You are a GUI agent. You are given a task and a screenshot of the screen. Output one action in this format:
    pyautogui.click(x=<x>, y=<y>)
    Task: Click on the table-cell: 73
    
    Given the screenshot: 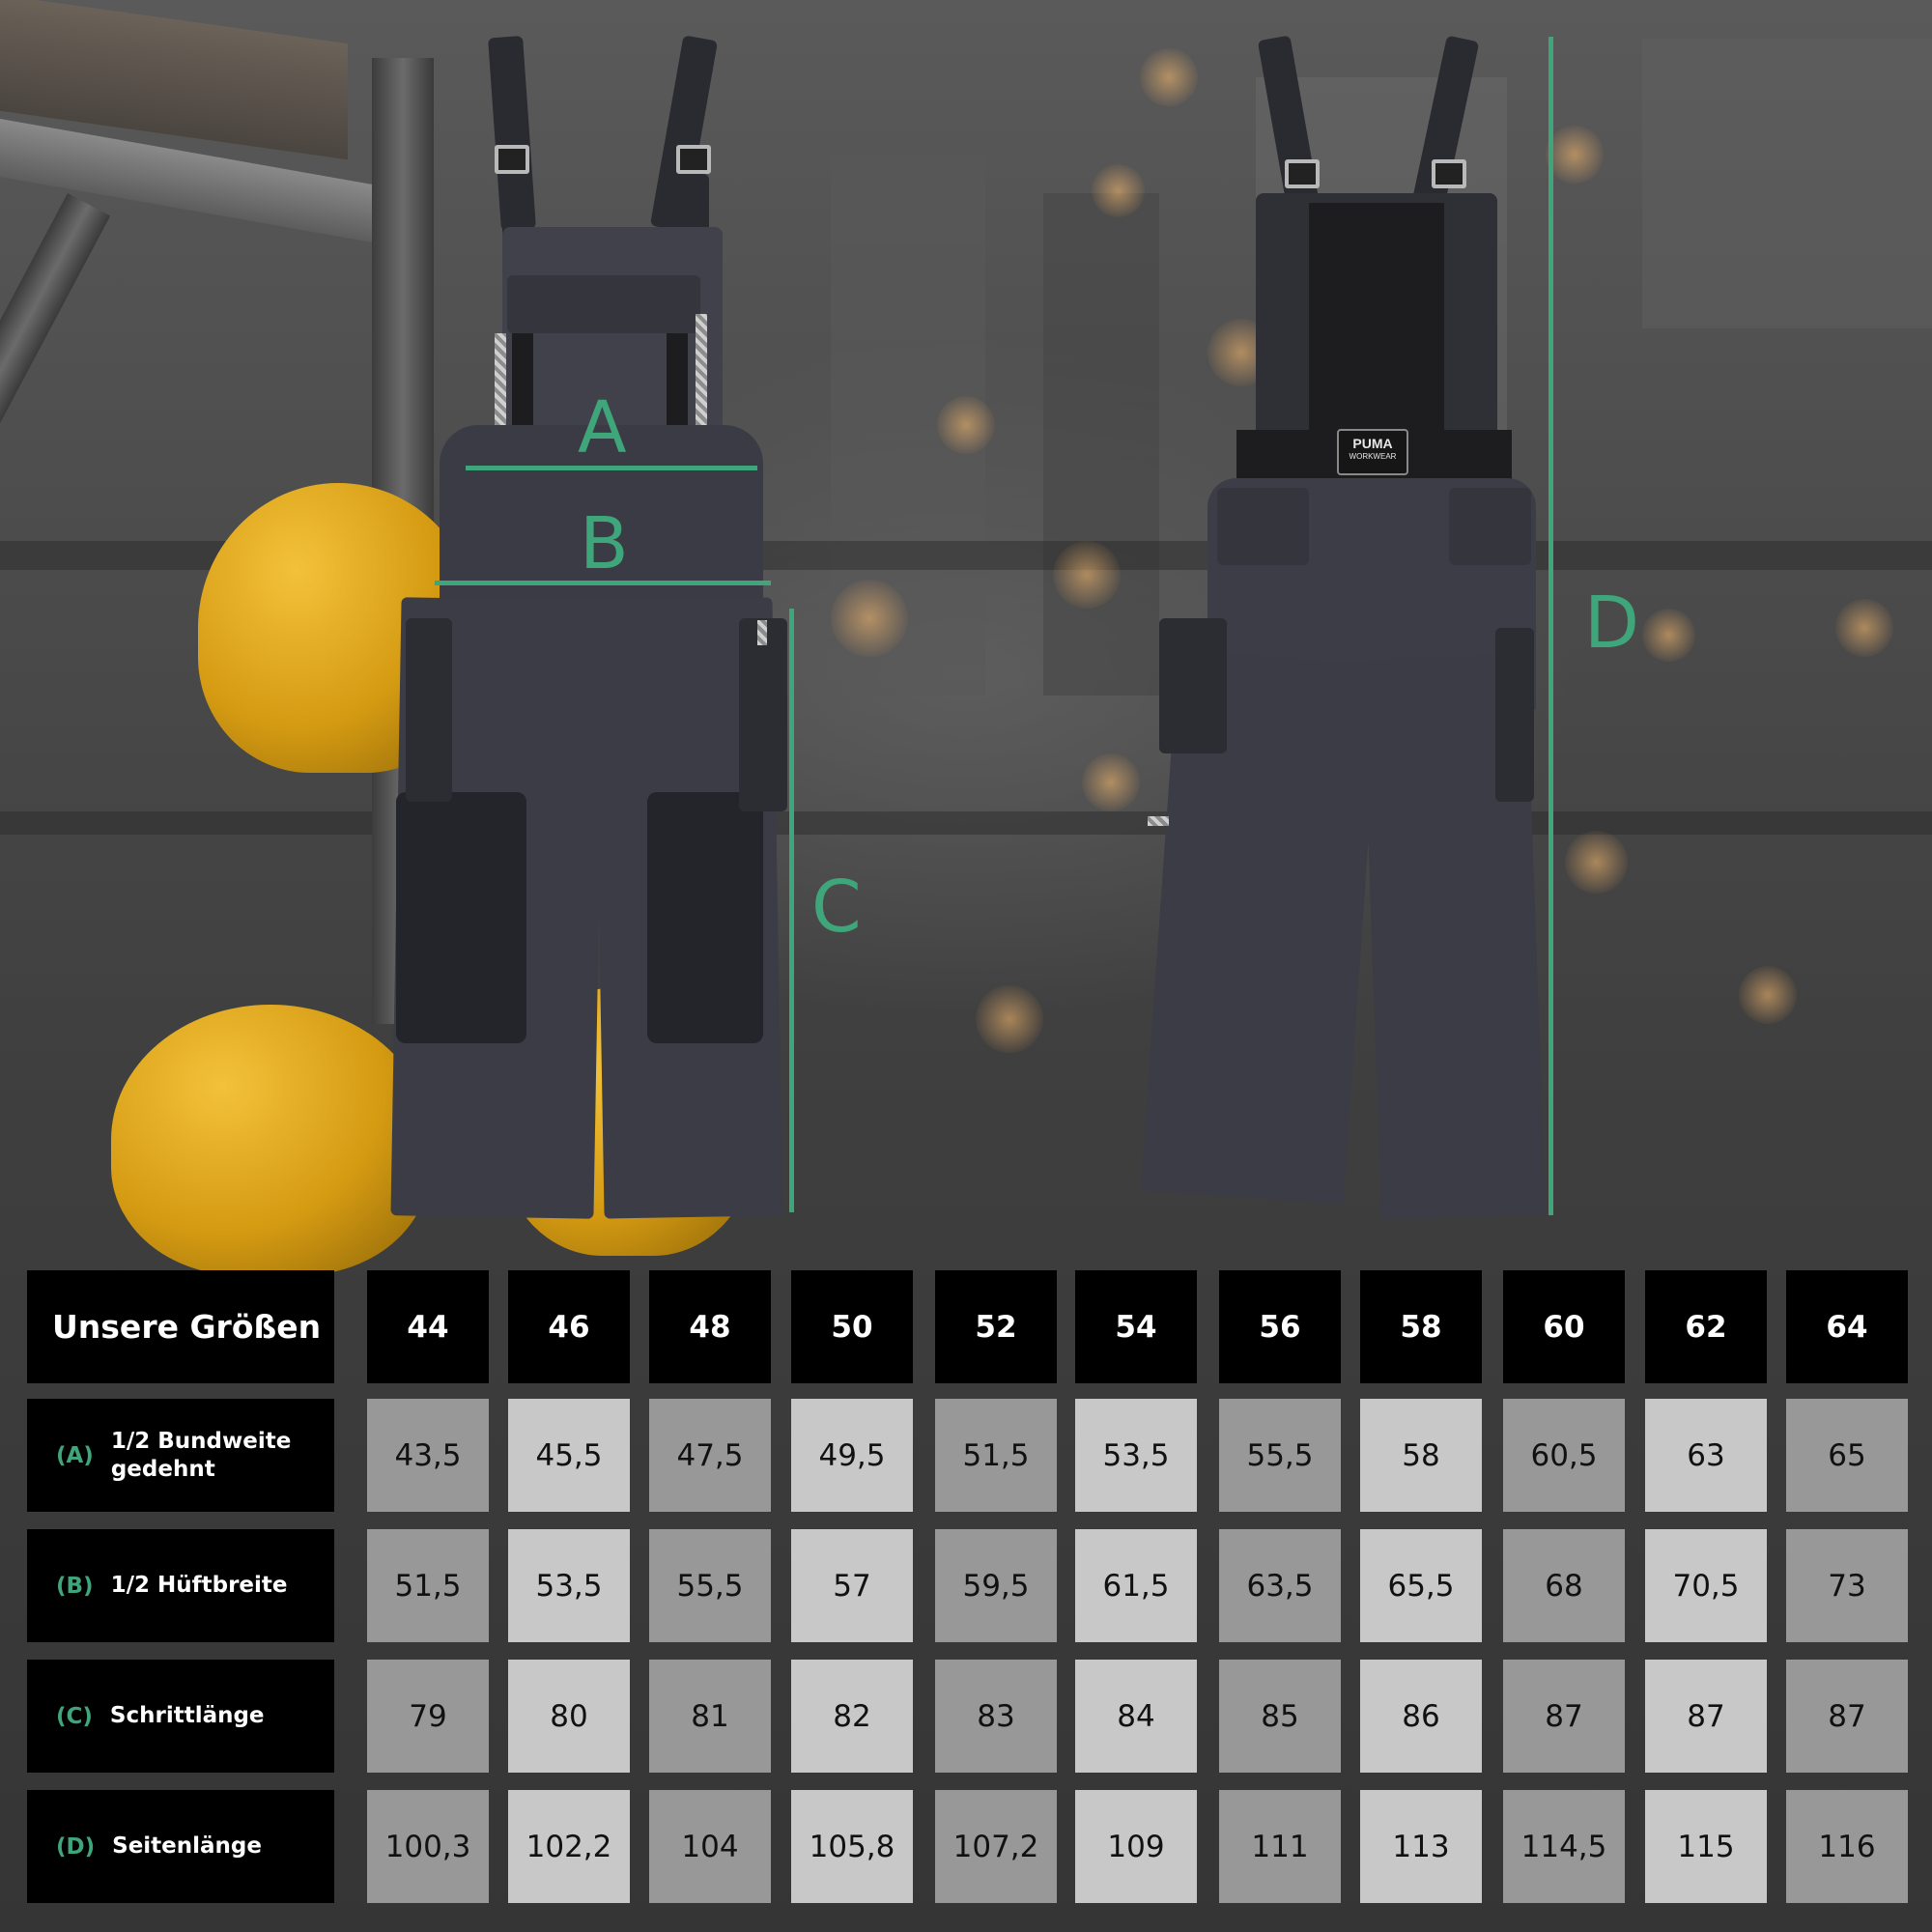 What is the action you would take?
    pyautogui.click(x=1847, y=1585)
    